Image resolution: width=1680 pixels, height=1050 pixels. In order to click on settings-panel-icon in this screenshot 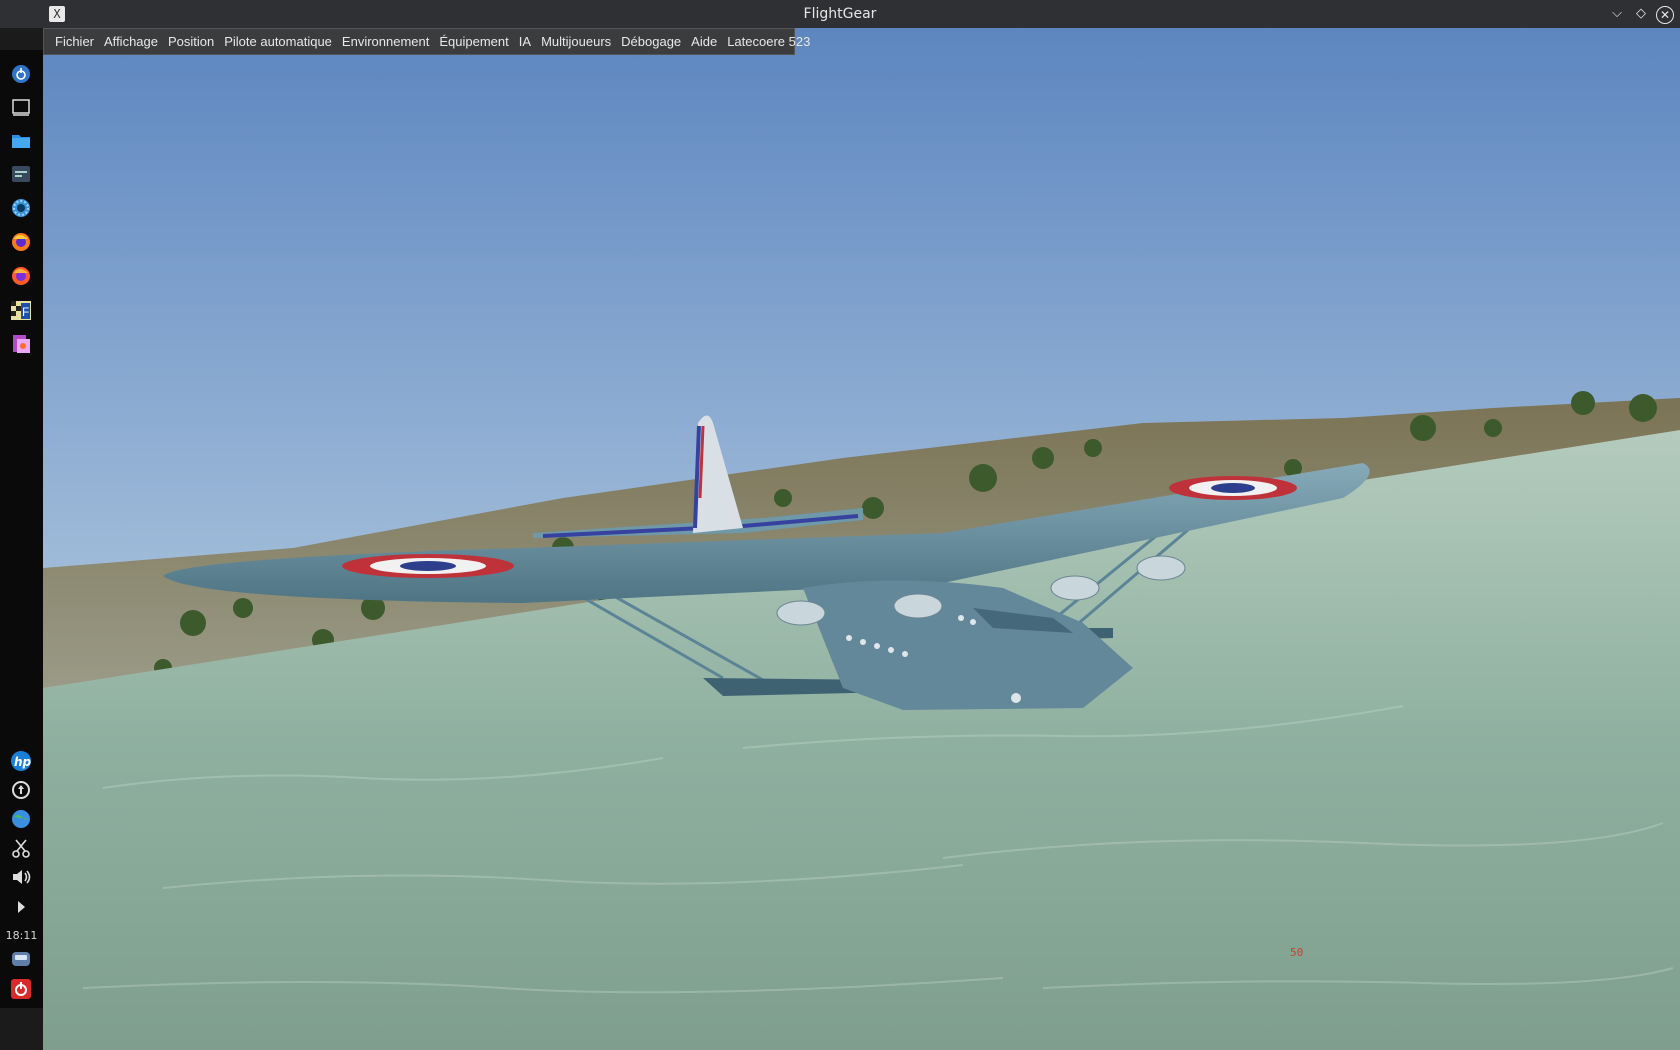, I will do `click(21, 174)`.